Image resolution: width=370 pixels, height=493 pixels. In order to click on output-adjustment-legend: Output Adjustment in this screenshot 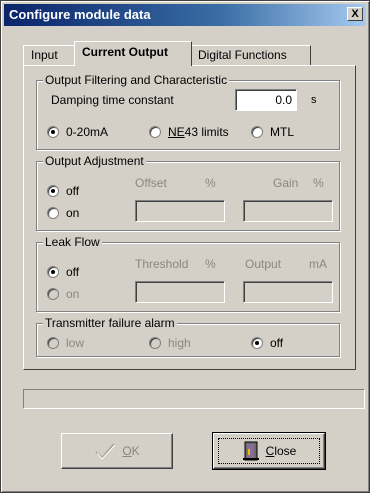, I will do `click(94, 161)`.